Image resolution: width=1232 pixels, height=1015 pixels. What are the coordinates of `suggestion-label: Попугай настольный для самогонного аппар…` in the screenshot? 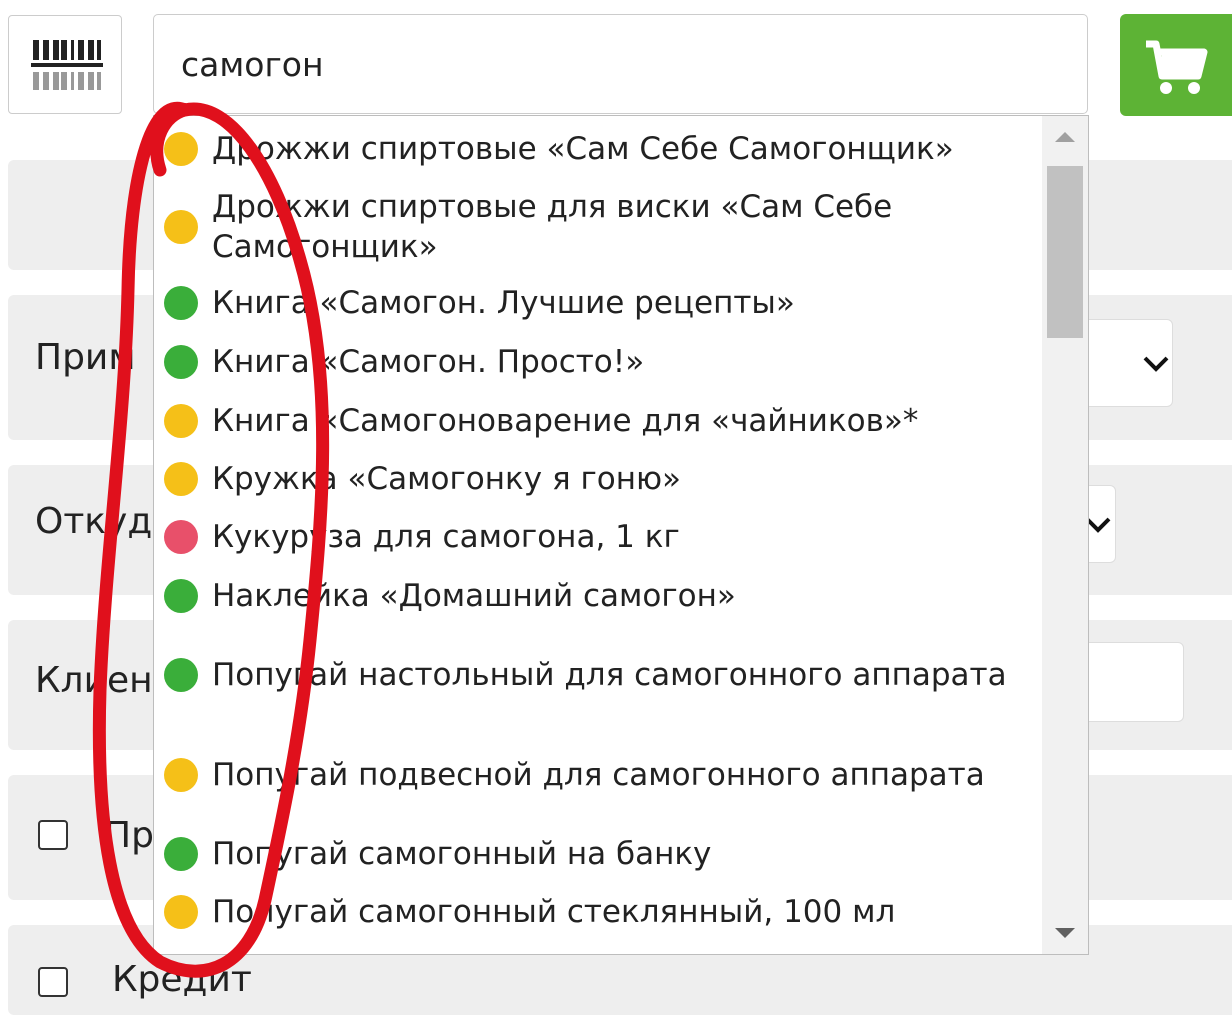 It's located at (609, 675).